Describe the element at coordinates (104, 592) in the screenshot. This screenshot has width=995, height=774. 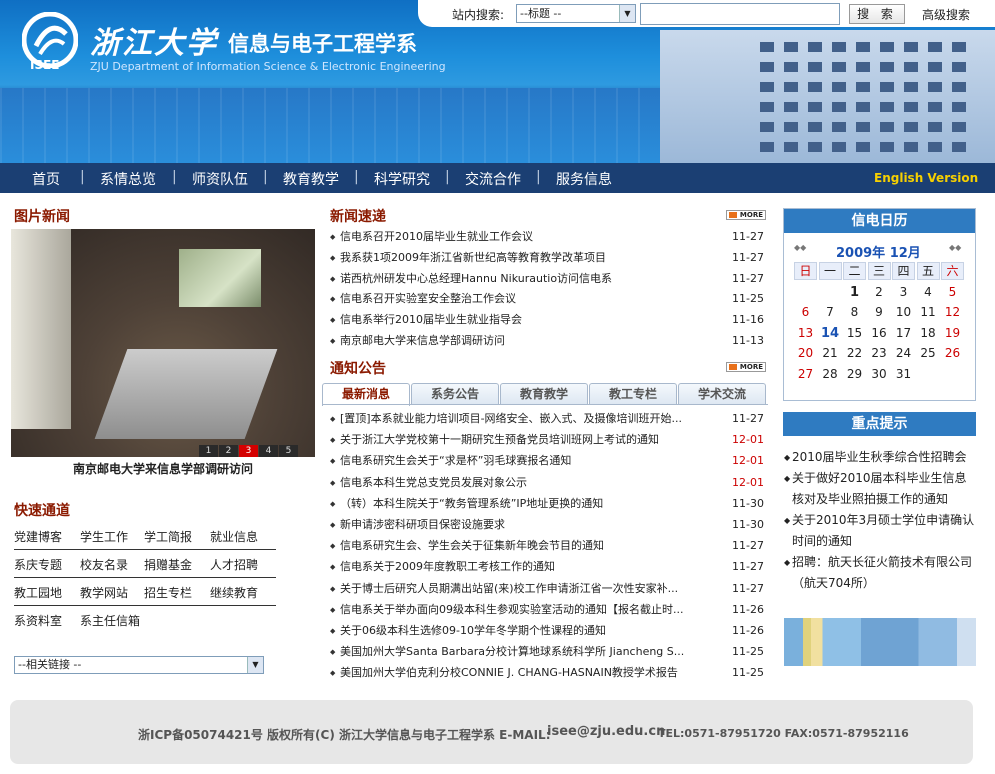
I see `quick-link: 教学网站` at that location.